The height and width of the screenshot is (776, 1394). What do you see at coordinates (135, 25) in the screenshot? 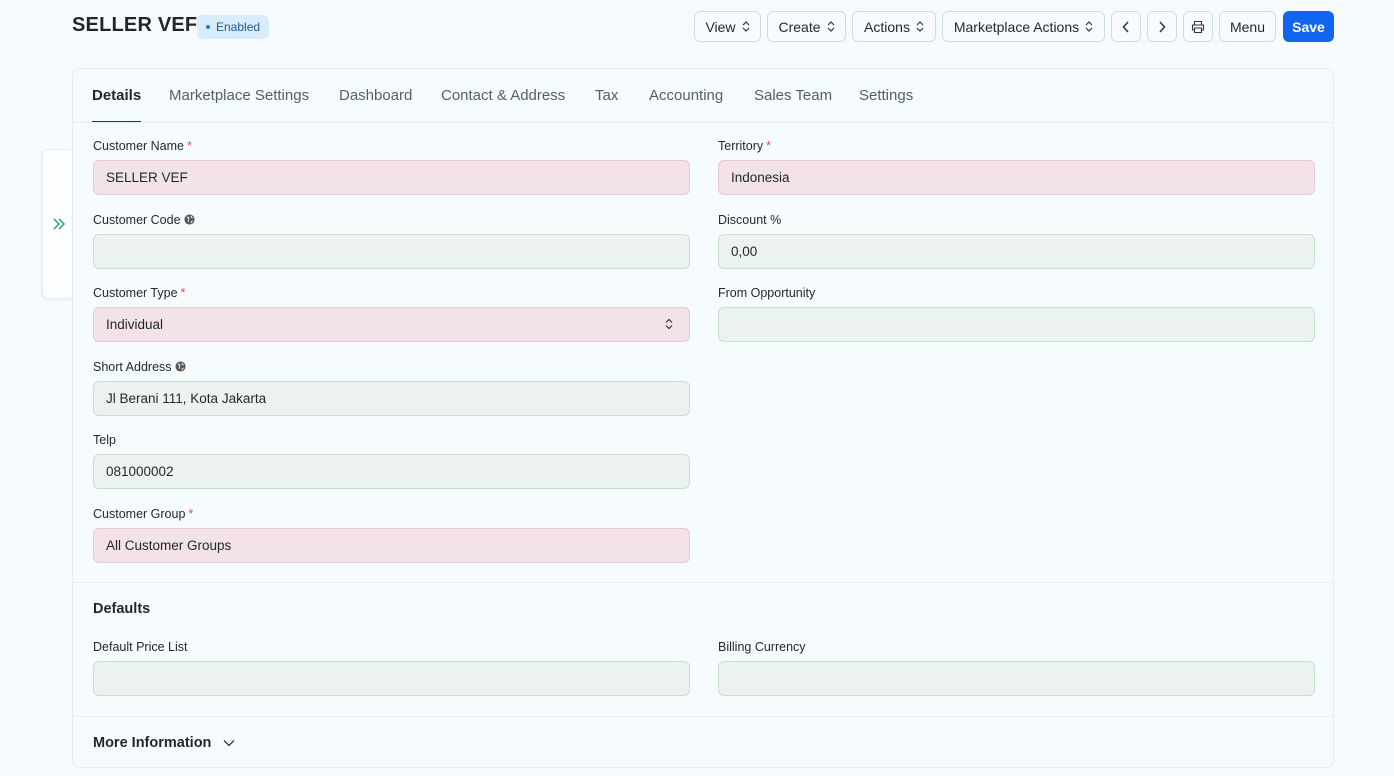
I see `page-title: SELLER VEF` at bounding box center [135, 25].